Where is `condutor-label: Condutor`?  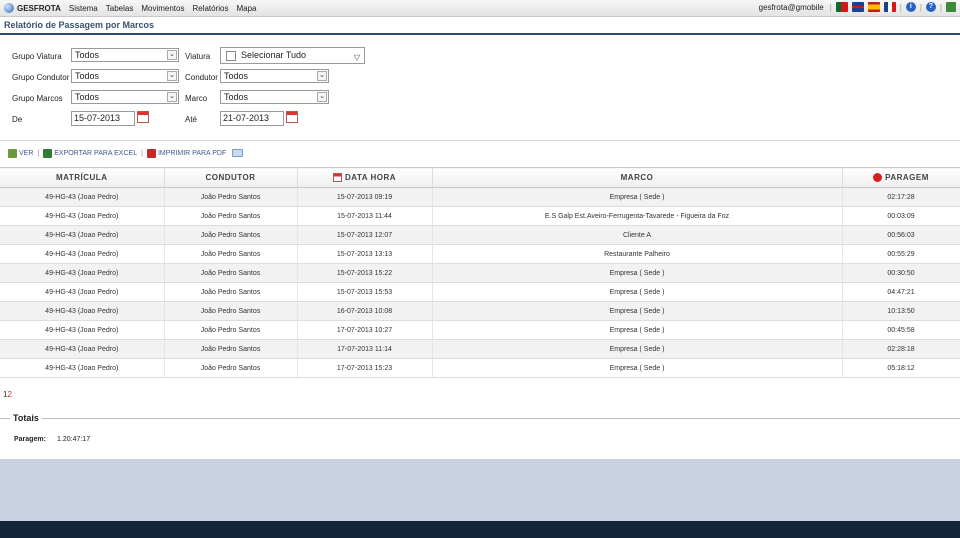
condutor-label: Condutor is located at coordinates (201, 77).